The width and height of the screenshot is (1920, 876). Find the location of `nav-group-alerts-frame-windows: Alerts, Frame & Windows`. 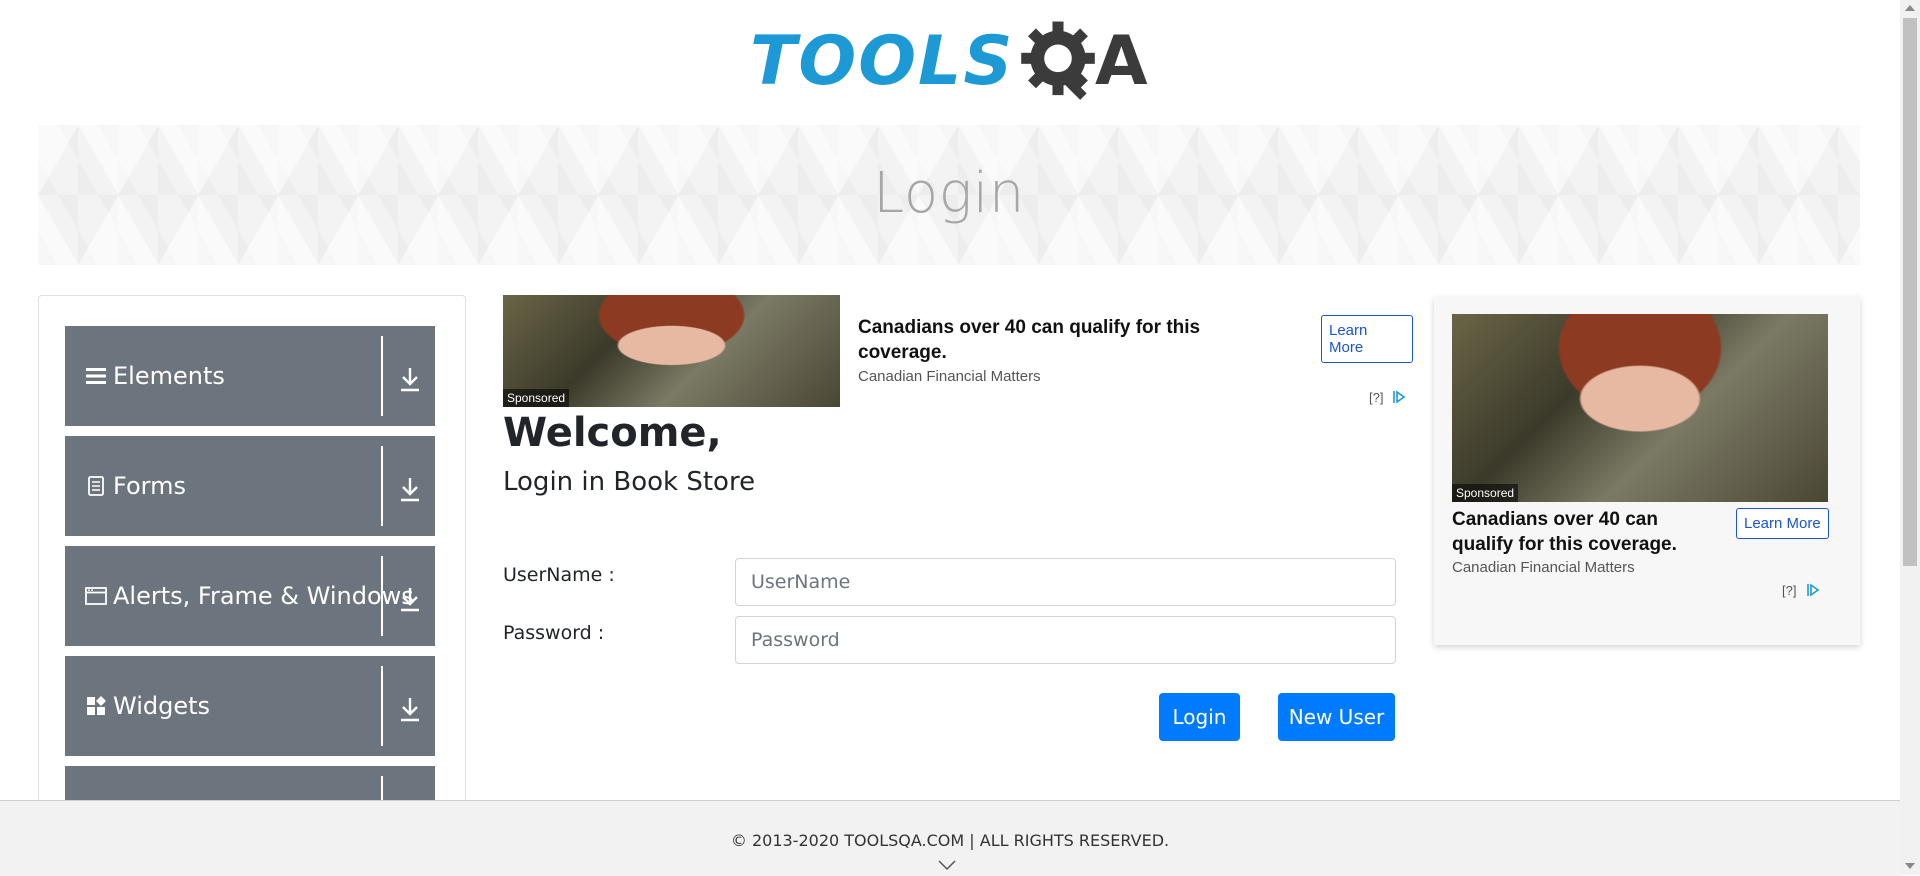

nav-group-alerts-frame-windows: Alerts, Frame & Windows is located at coordinates (250, 596).